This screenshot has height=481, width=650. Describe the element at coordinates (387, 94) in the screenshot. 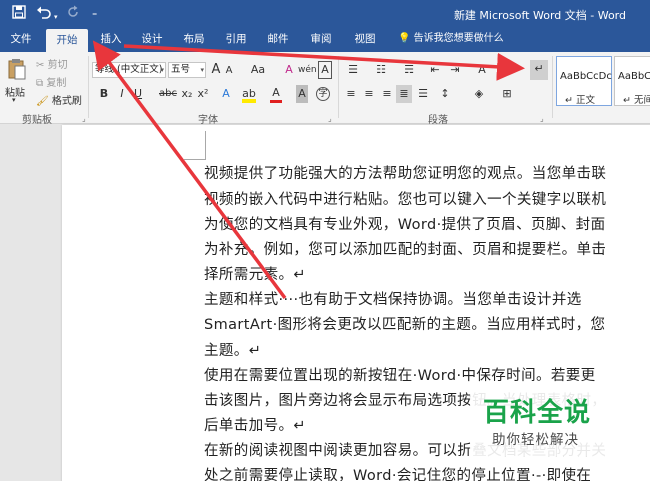

I see `align-right-icon: ≡` at that location.